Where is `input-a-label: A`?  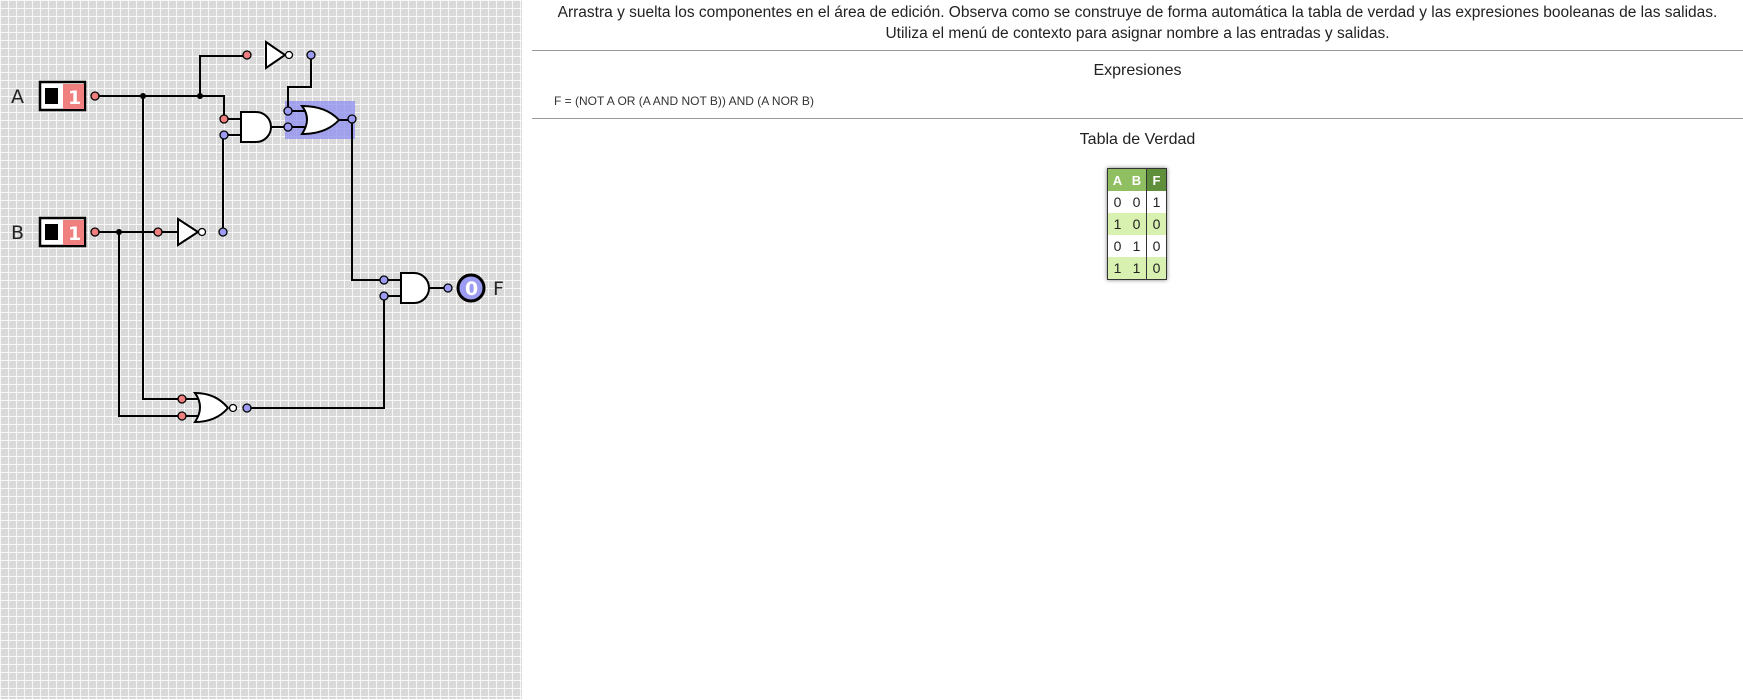 input-a-label: A is located at coordinates (17, 97).